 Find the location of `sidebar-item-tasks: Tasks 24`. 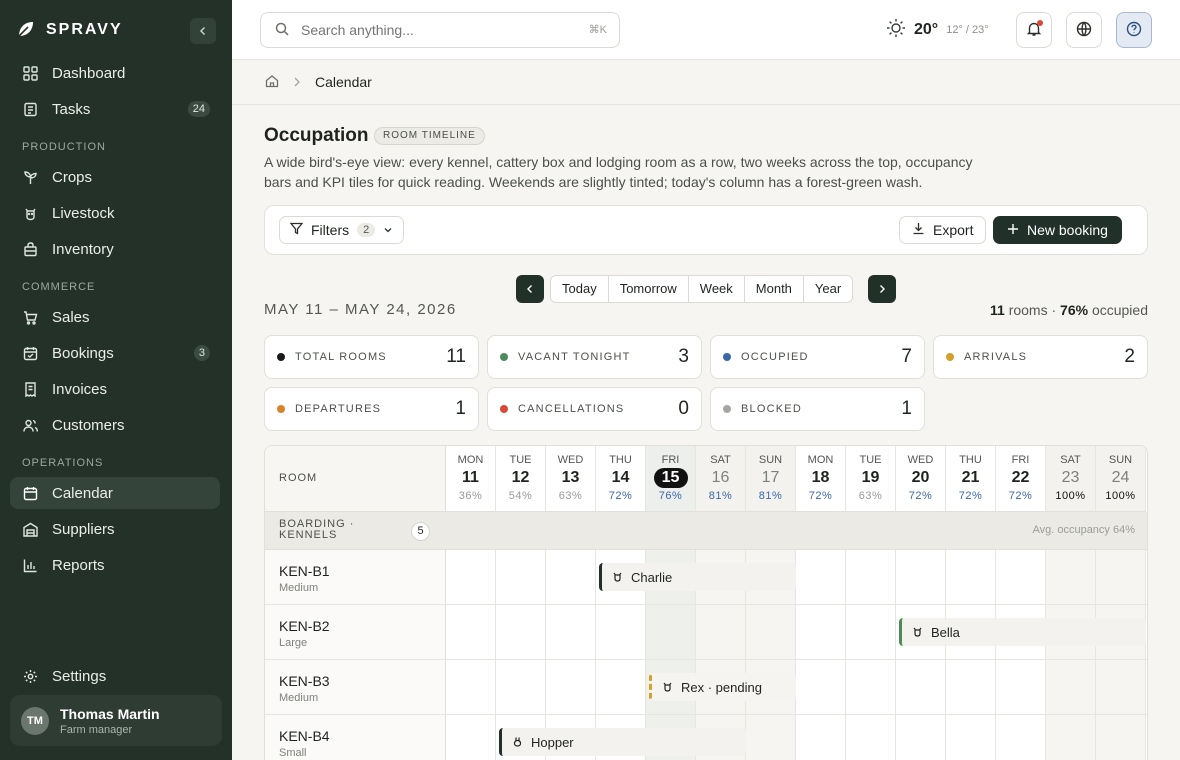

sidebar-item-tasks: Tasks 24 is located at coordinates (115, 109).